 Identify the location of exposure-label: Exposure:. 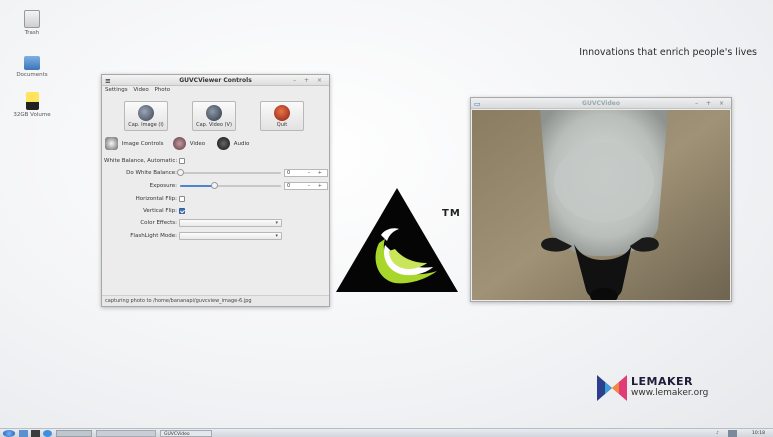
(163, 186).